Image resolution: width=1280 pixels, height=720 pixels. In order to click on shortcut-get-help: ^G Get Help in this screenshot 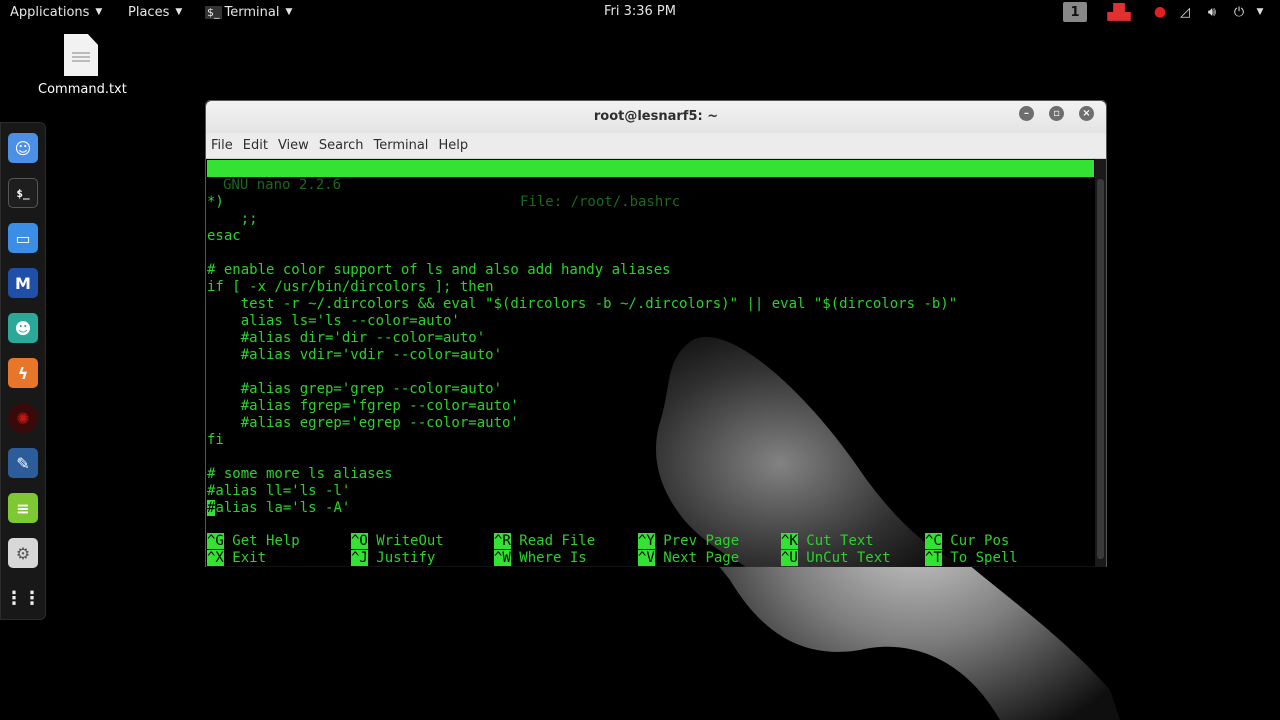, I will do `click(253, 541)`.